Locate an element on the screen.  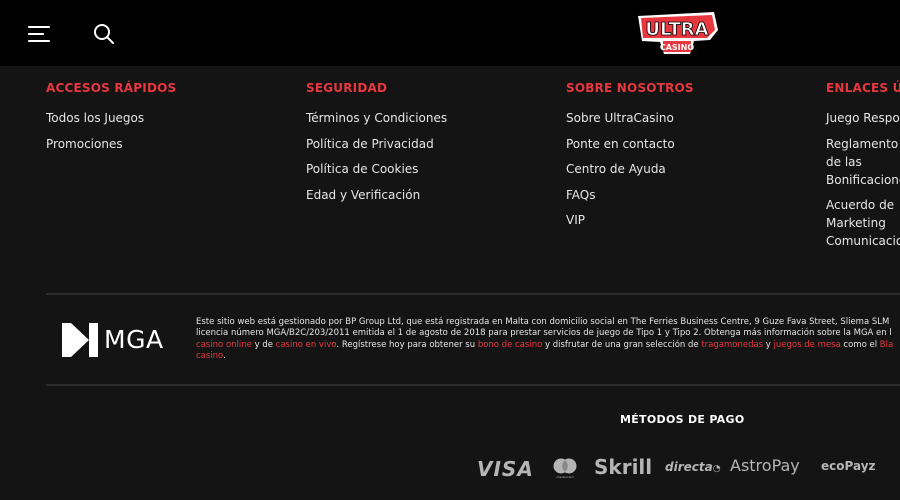
column-title: SOBRE NOSOTROS is located at coordinates (630, 88).